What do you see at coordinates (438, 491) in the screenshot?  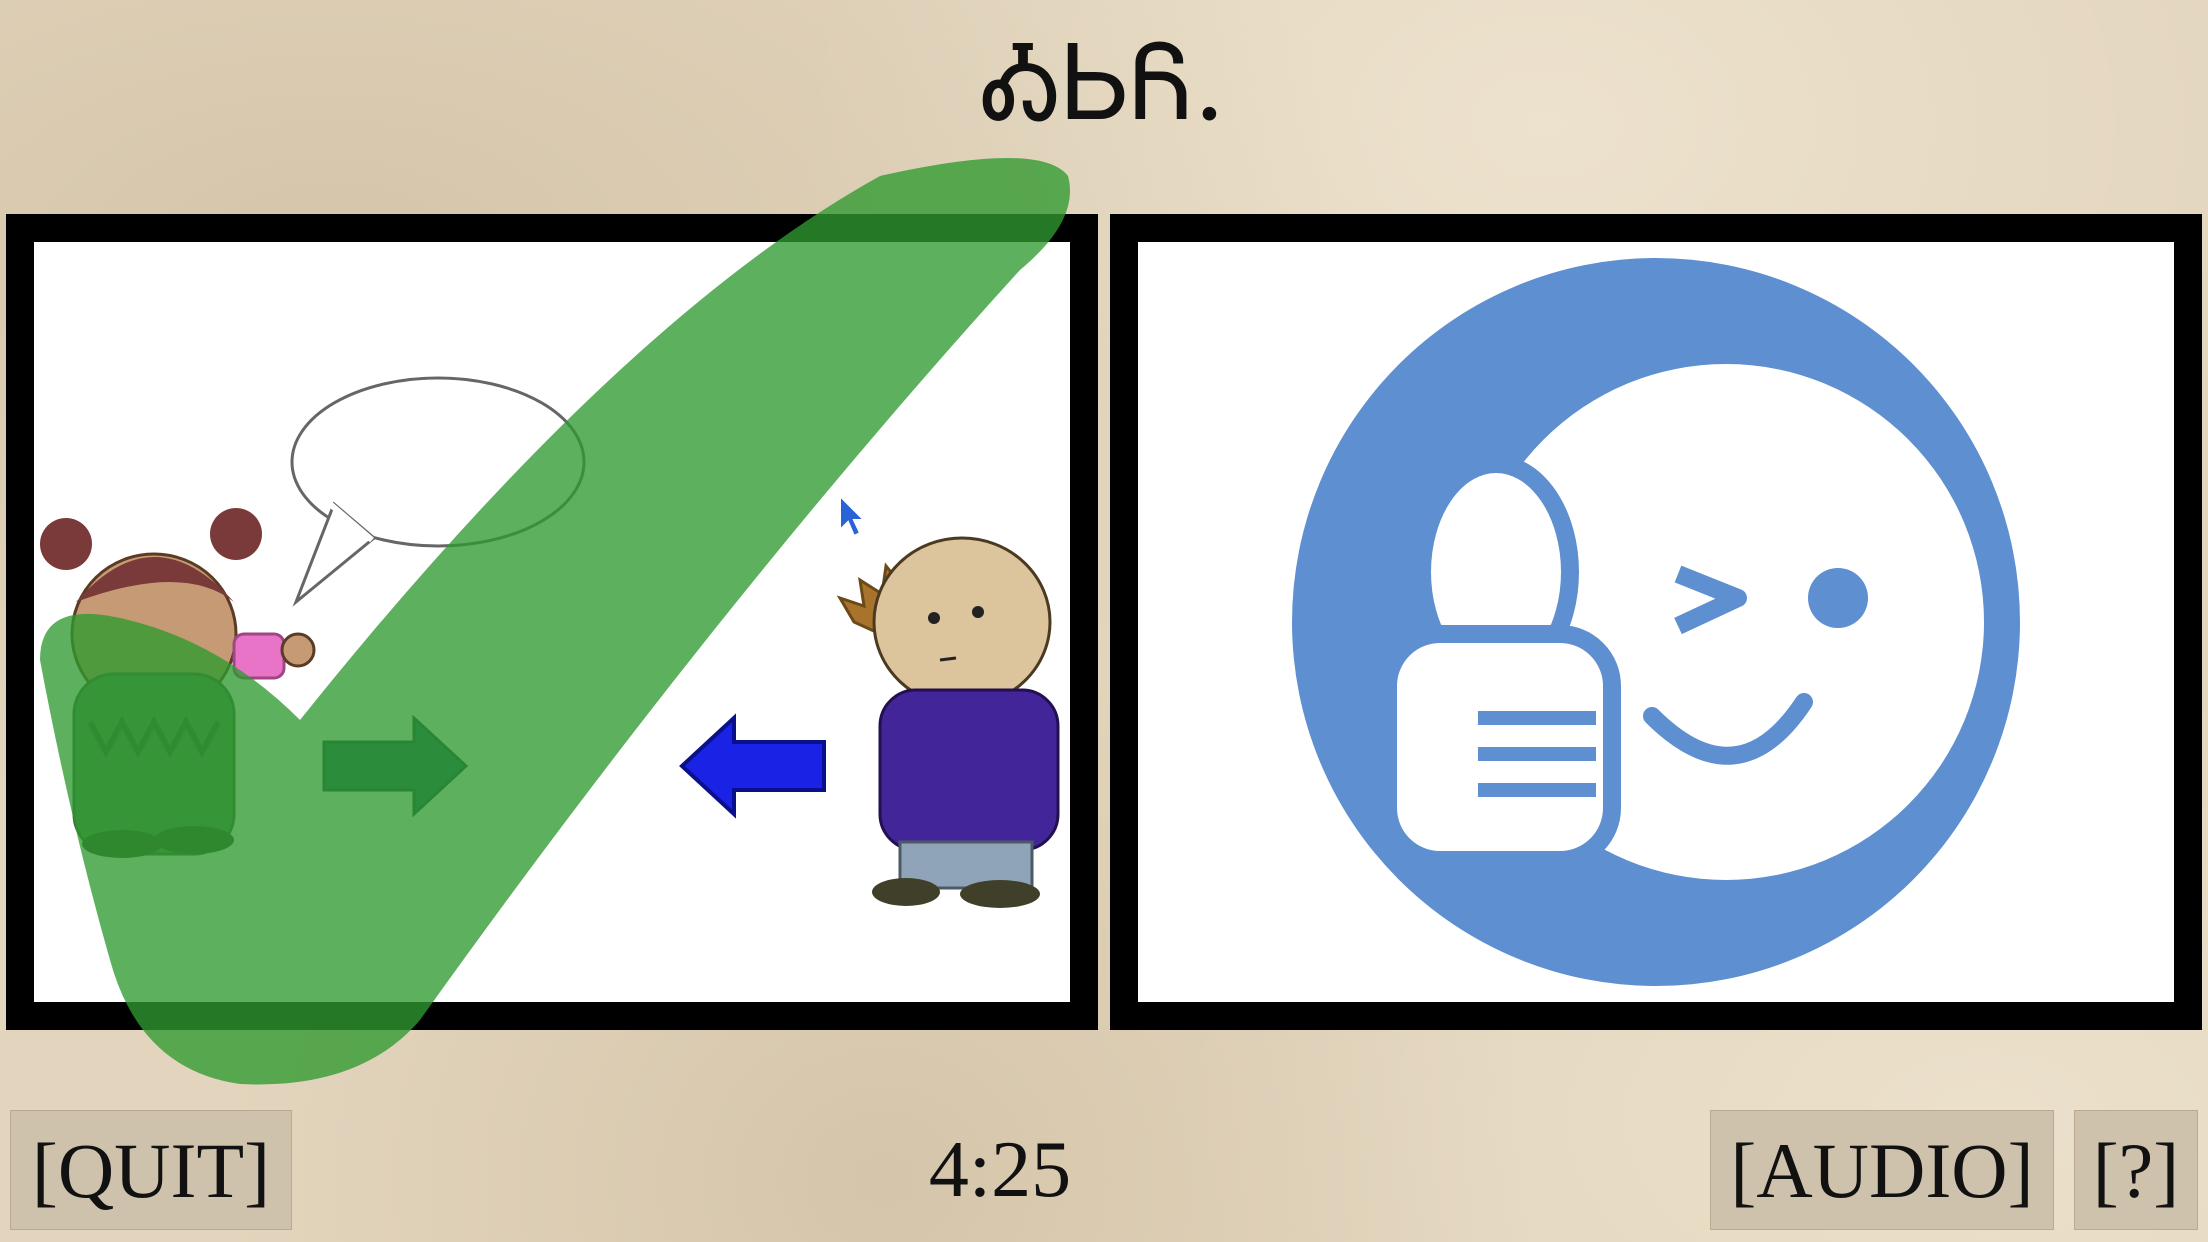 I see `speech-bubble-icon` at bounding box center [438, 491].